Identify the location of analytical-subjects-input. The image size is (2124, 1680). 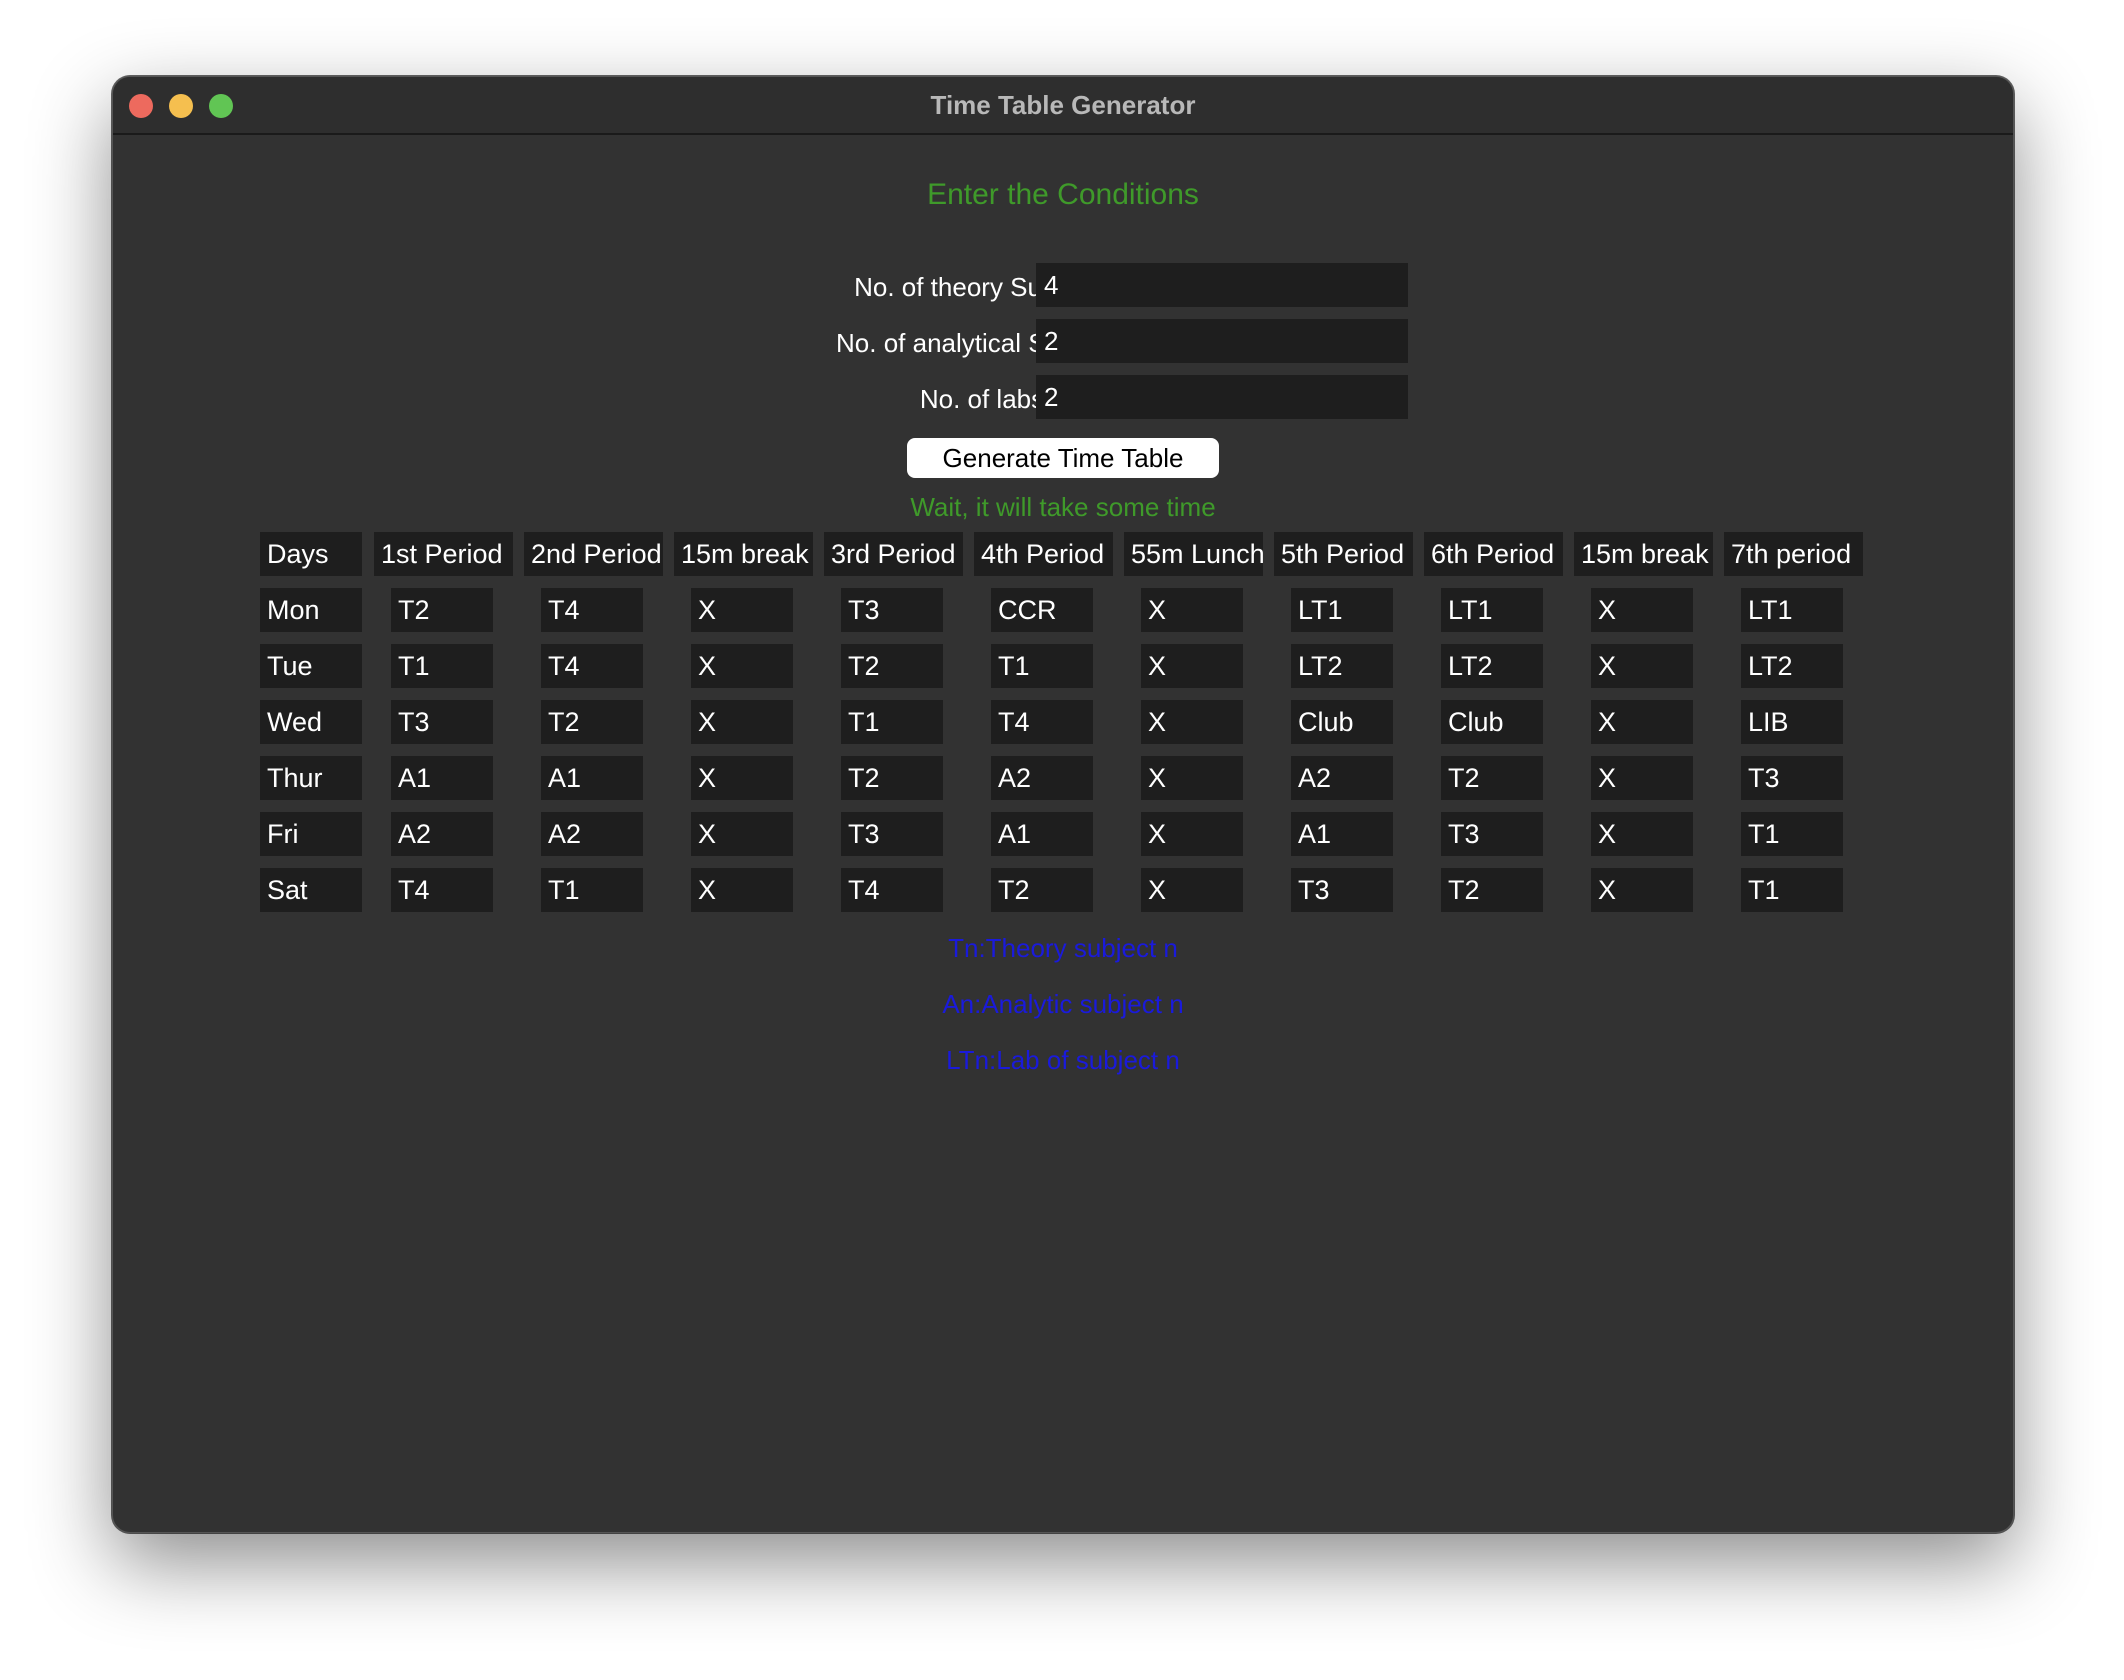
(1222, 341).